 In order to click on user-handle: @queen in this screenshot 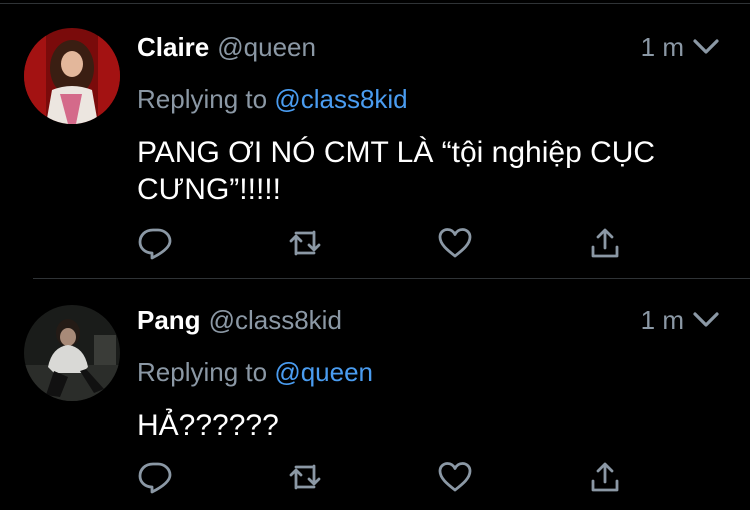, I will do `click(266, 47)`.